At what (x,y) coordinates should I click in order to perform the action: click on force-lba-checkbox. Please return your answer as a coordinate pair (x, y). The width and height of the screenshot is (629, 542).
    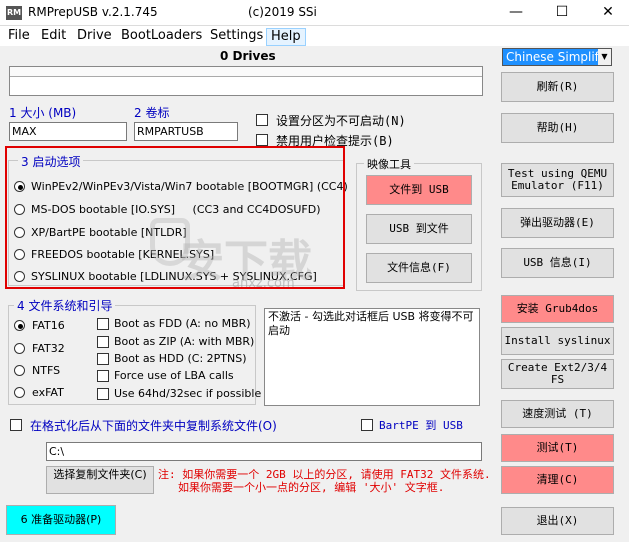
    Looking at the image, I should click on (103, 376).